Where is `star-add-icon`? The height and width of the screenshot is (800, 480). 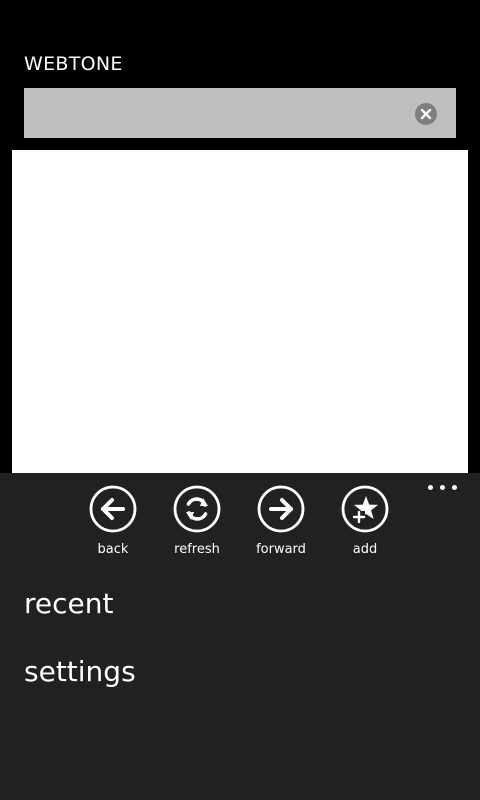 star-add-icon is located at coordinates (365, 509).